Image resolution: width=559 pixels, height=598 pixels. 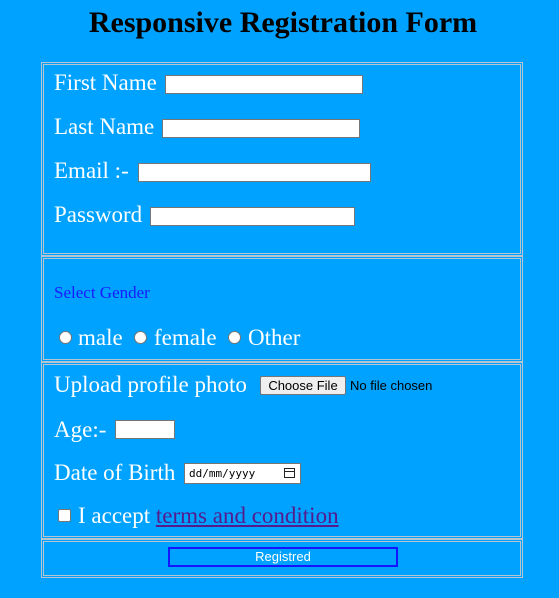 I want to click on password-label: Password, so click(x=98, y=214).